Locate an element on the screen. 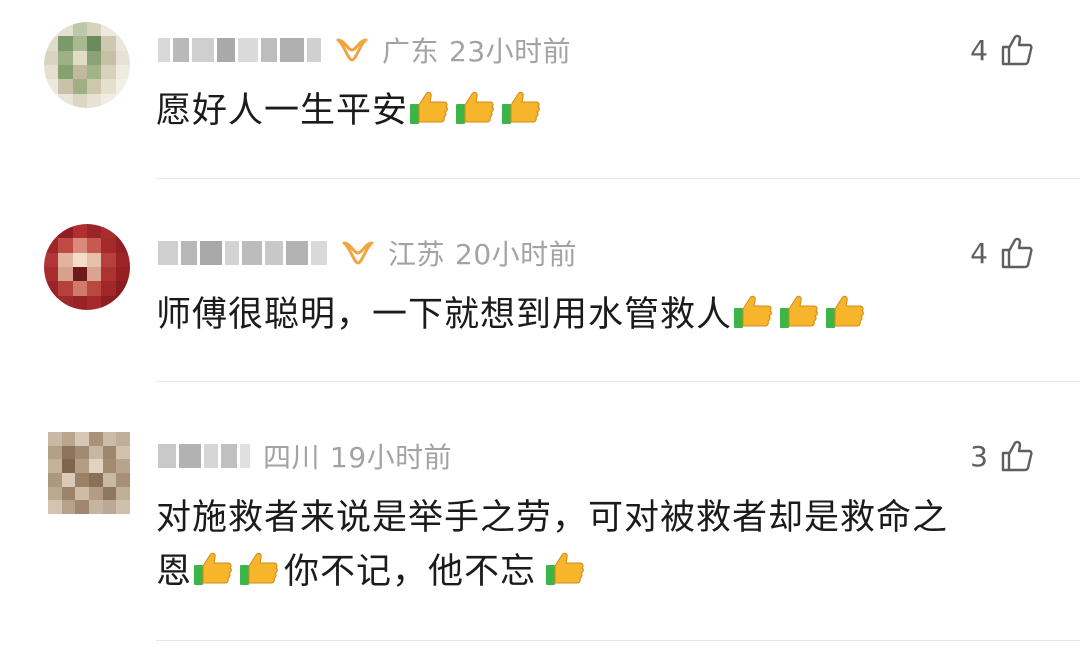 The width and height of the screenshot is (1080, 660). comment-text: 对施救者来说是举手之劳，可对被救者却是救命之 恩 你不记，他不忘 is located at coordinates (596, 545).